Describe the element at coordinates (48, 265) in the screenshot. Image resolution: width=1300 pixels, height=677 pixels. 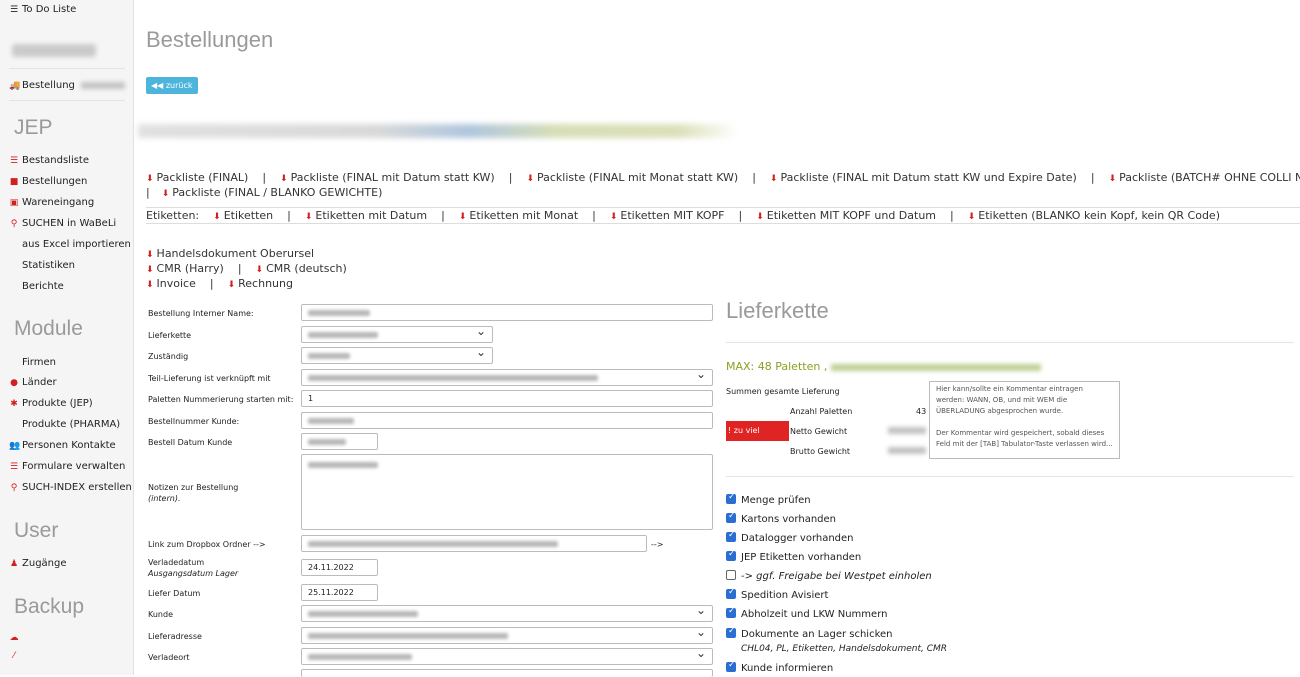
I see `sidebar-item-label: Statistiken` at that location.